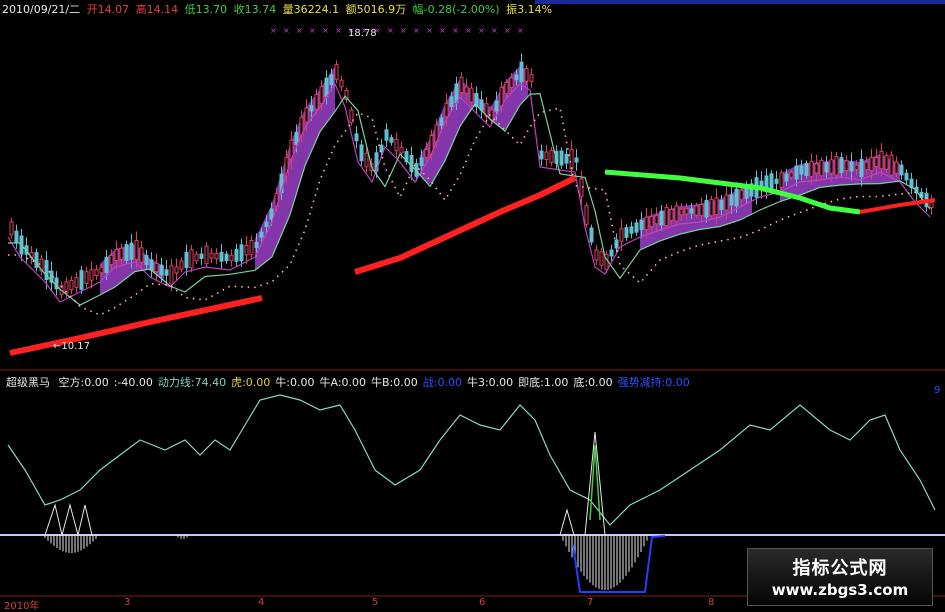 Image resolution: width=945 pixels, height=612 pixels. I want to click on bull-signal, so click(595, 482).